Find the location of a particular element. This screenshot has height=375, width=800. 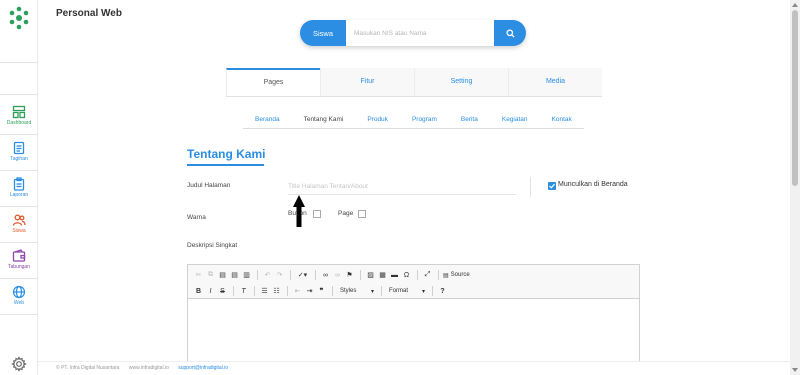

image-icon: ▨ is located at coordinates (370, 275).